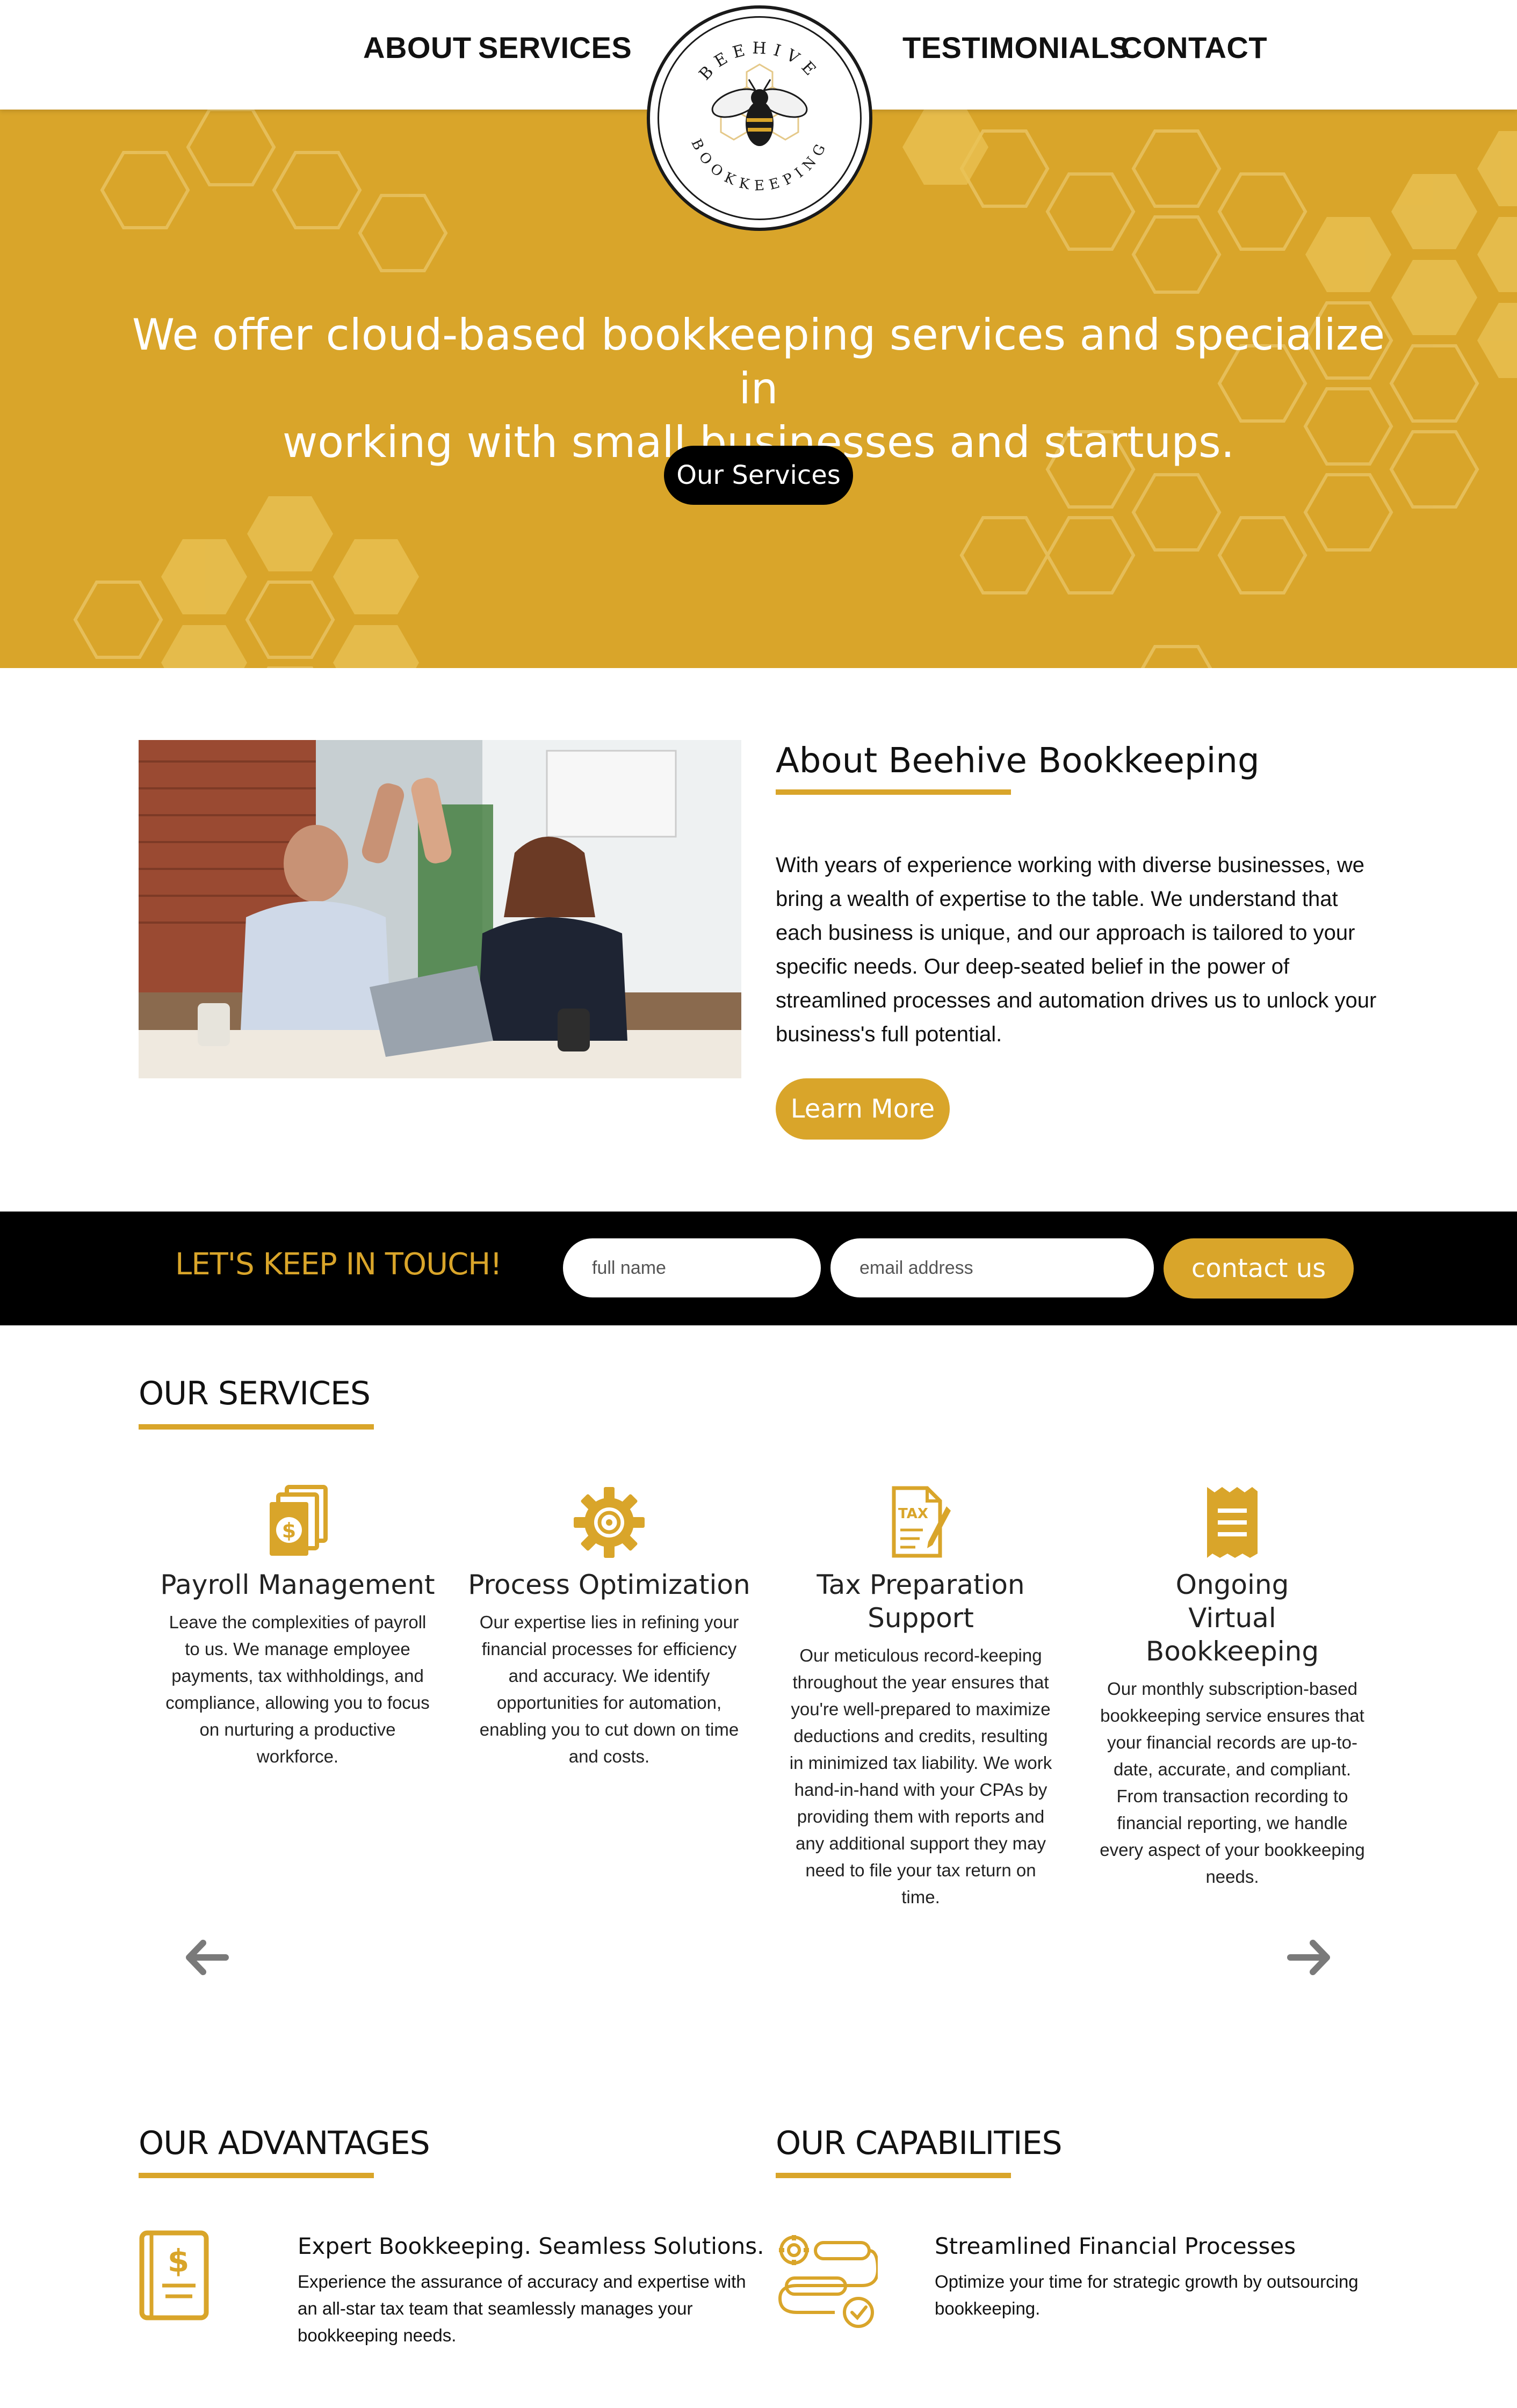  What do you see at coordinates (921, 1601) in the screenshot?
I see `service-title: Tax Preparation Support` at bounding box center [921, 1601].